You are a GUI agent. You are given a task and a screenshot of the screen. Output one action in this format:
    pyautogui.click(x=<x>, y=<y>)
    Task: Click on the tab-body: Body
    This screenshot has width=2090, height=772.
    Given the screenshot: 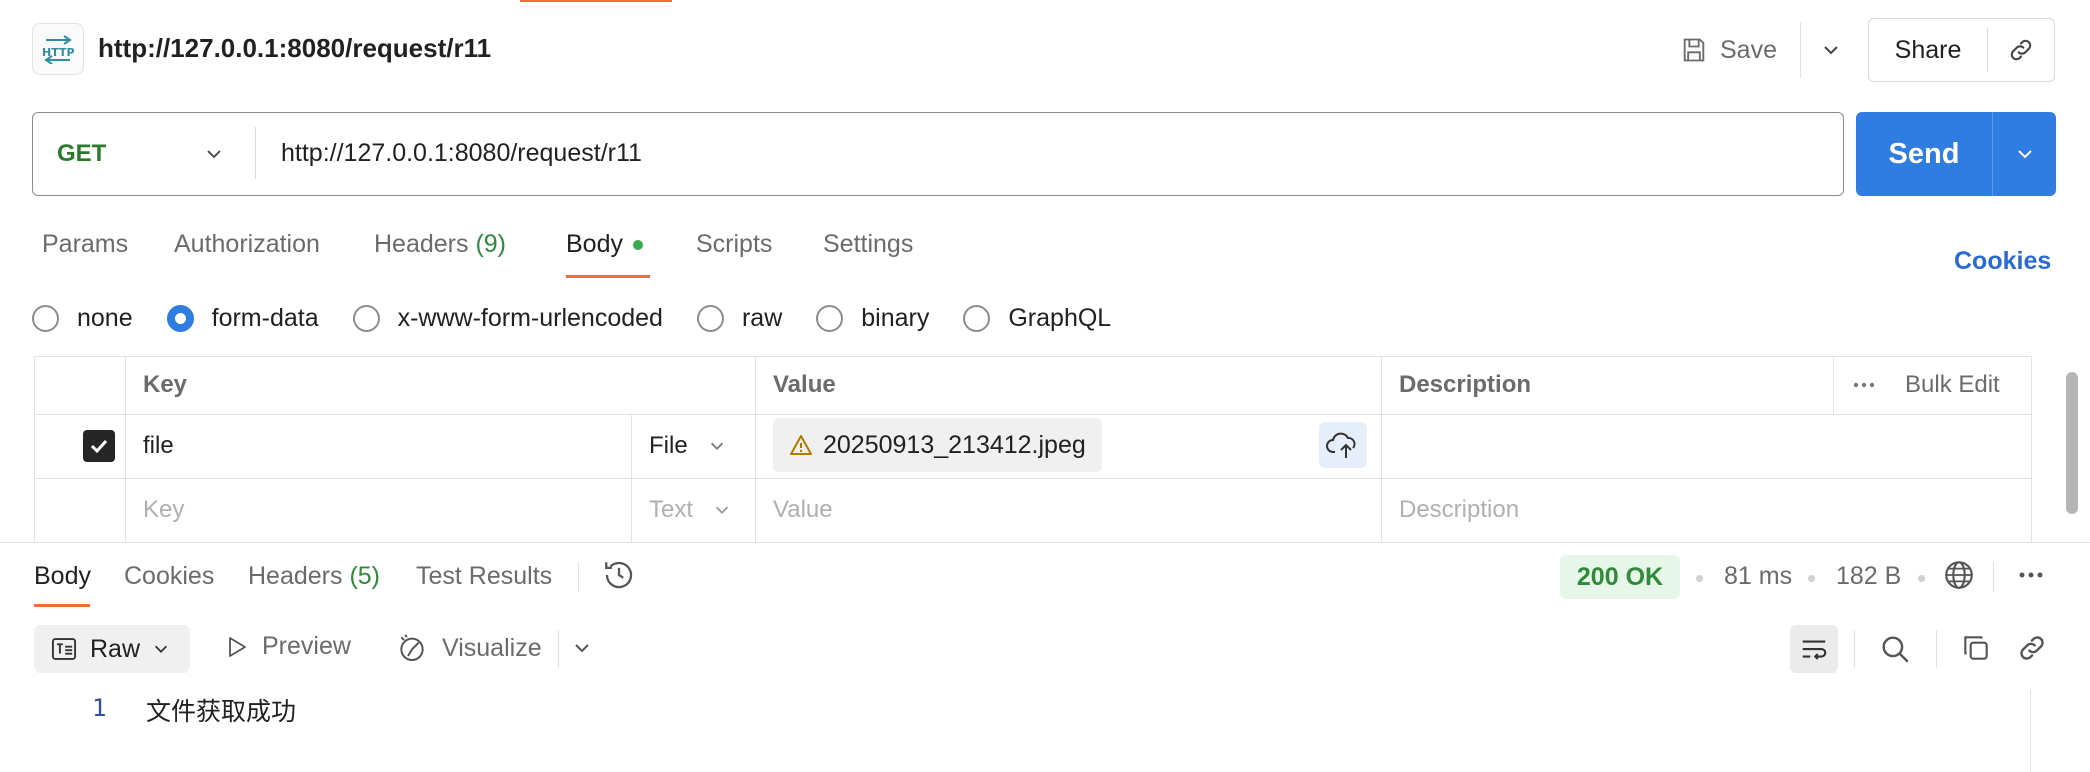 What is the action you would take?
    pyautogui.click(x=604, y=244)
    